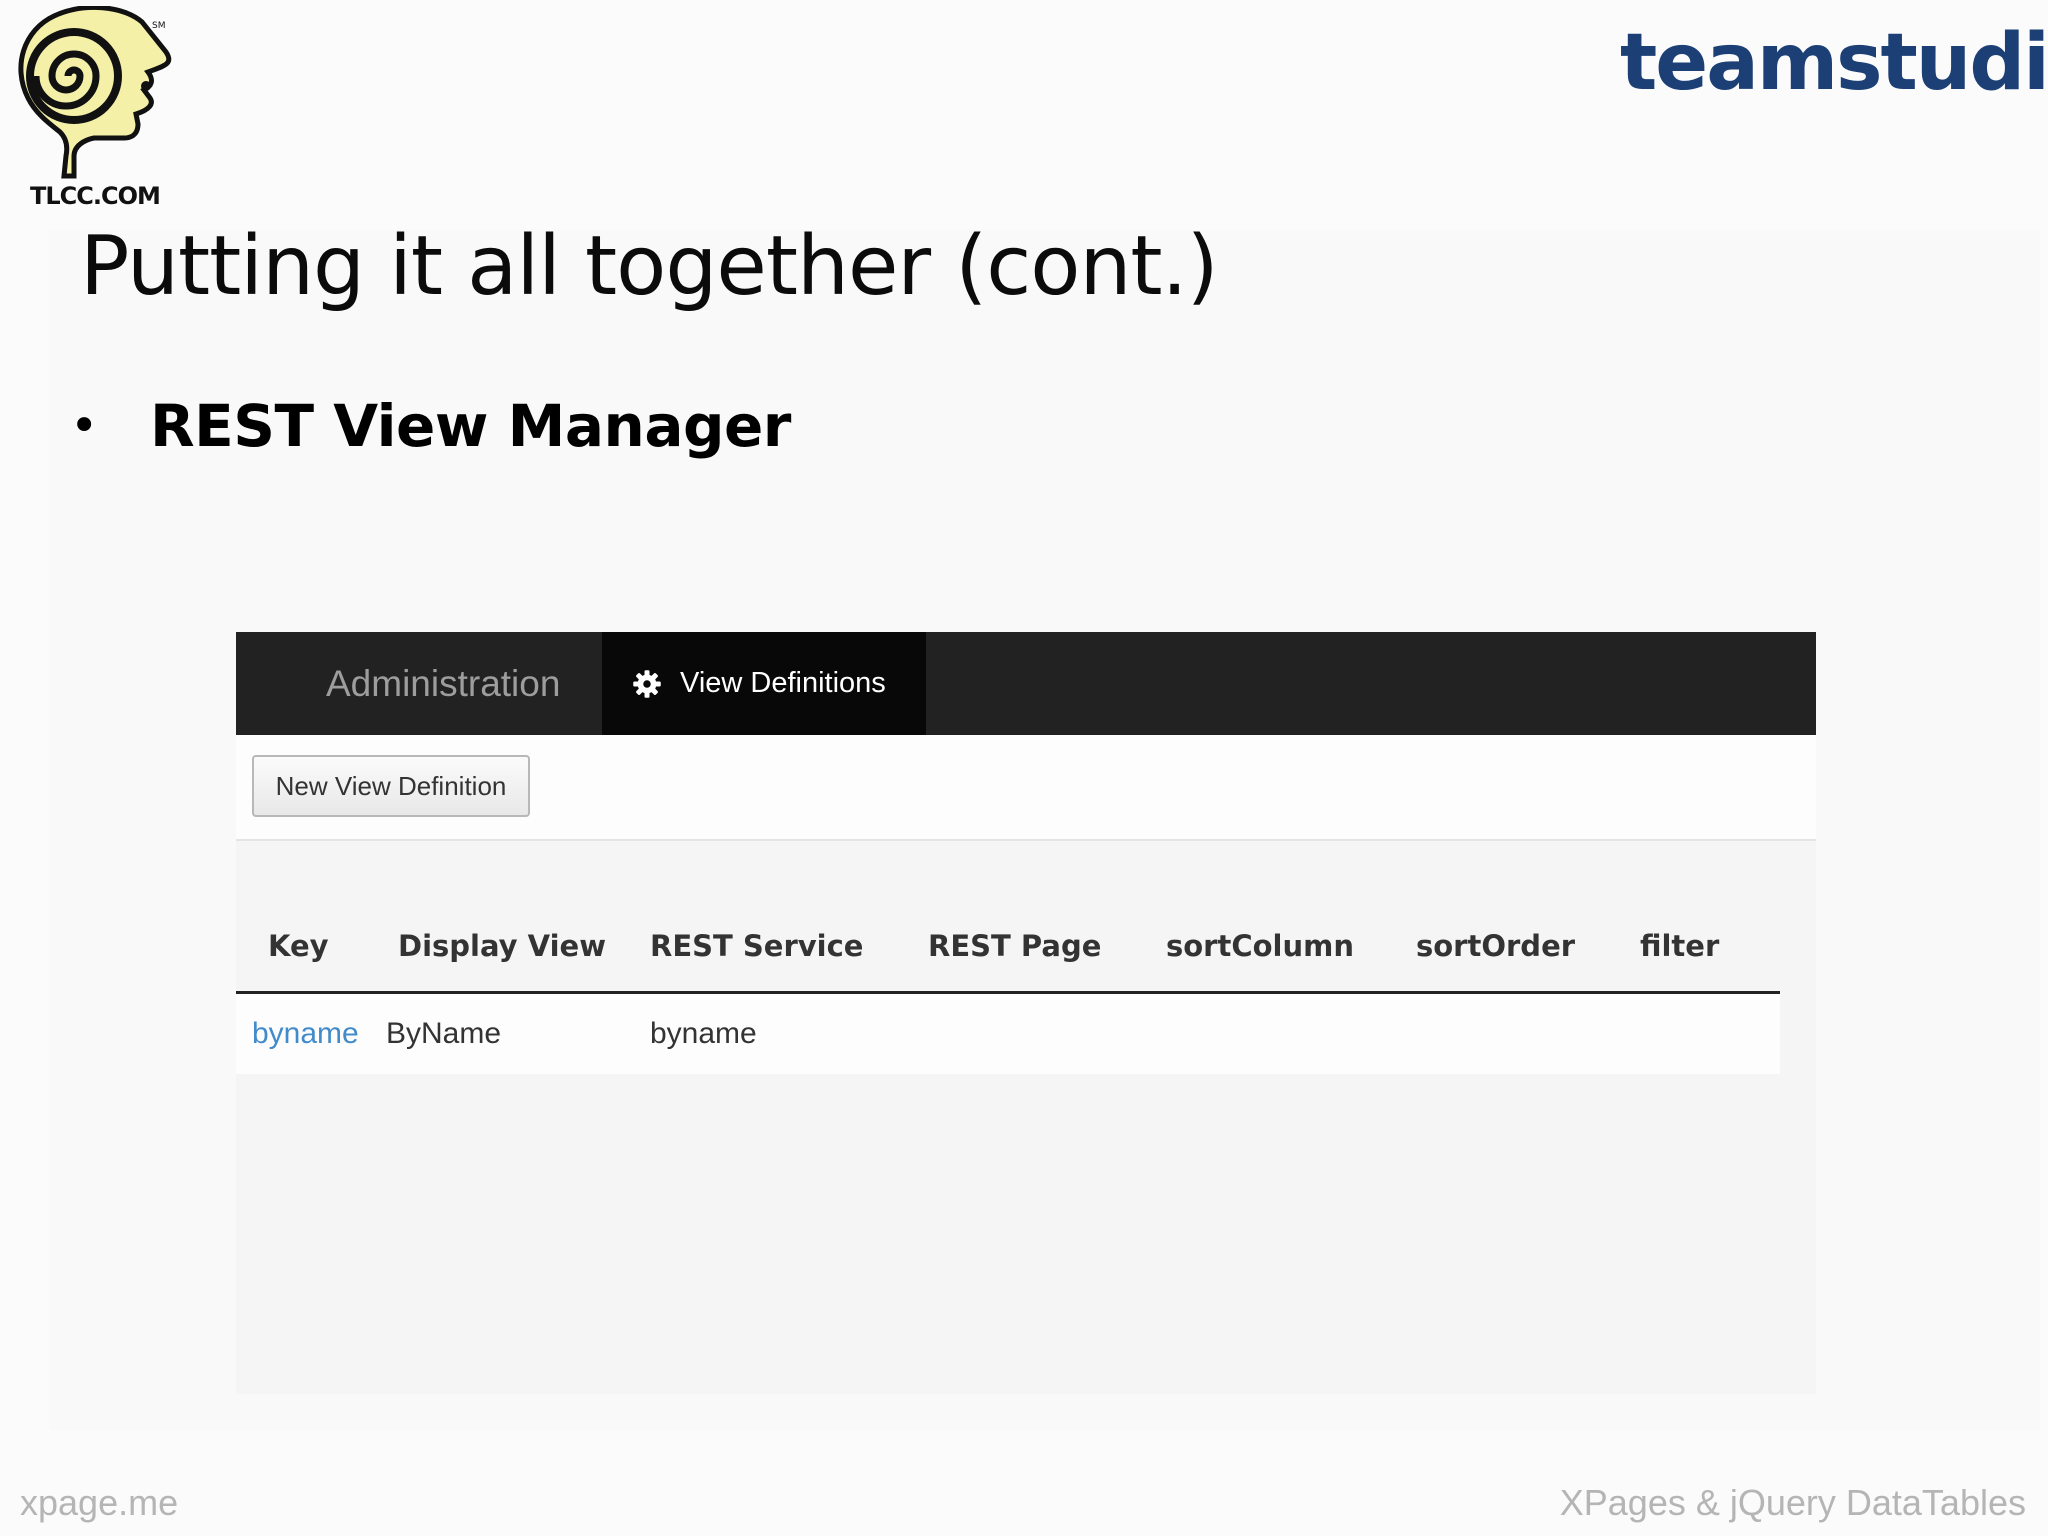  I want to click on bullet-item: • REST View Manager, so click(430, 426).